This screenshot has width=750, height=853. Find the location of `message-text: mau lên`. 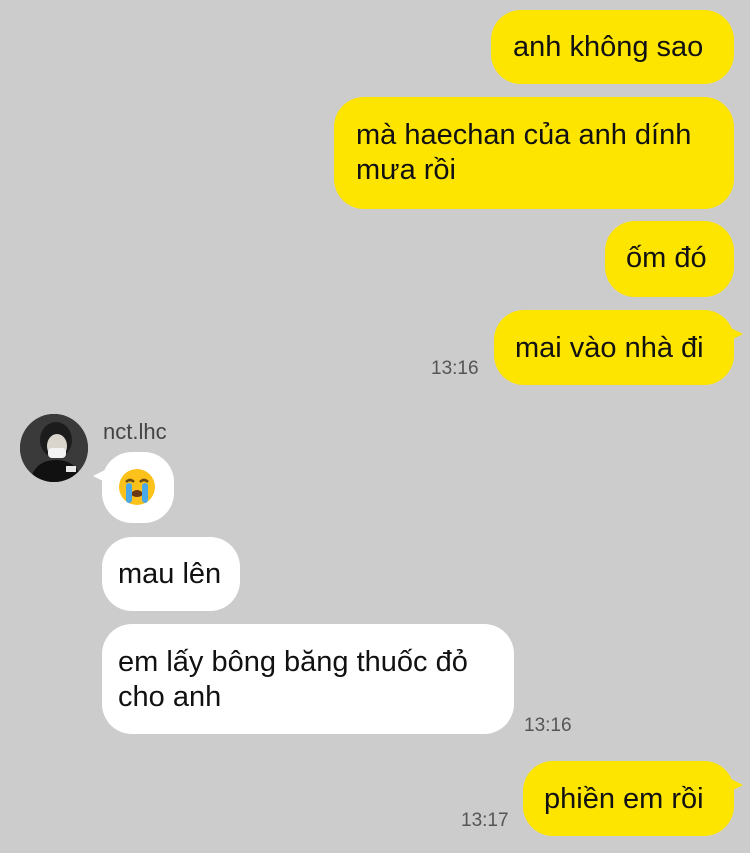

message-text: mau lên is located at coordinates (170, 574).